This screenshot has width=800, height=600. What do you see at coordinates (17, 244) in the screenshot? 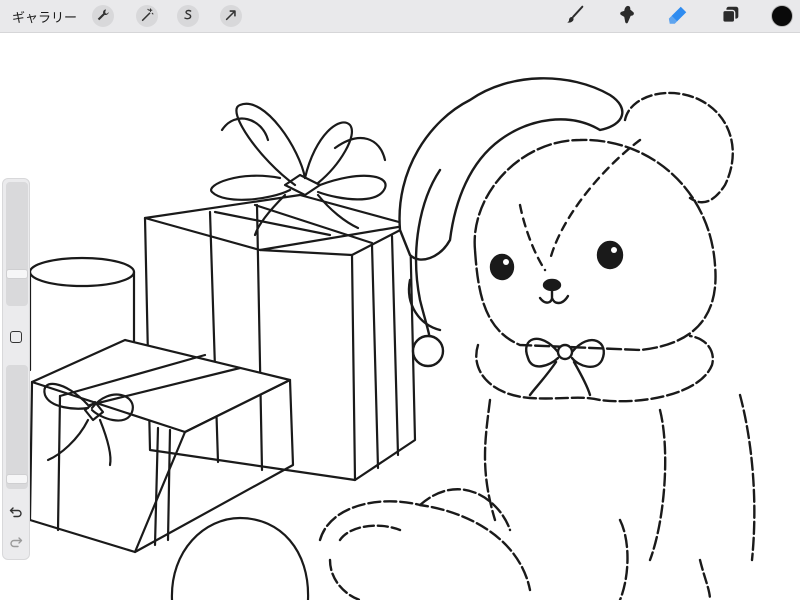
I see `brush-size-slider` at bounding box center [17, 244].